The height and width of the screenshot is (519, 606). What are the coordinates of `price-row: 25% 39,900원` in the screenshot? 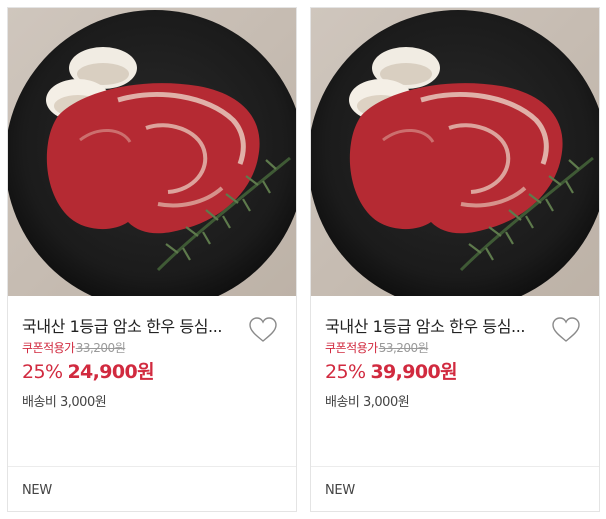 It's located at (391, 372).